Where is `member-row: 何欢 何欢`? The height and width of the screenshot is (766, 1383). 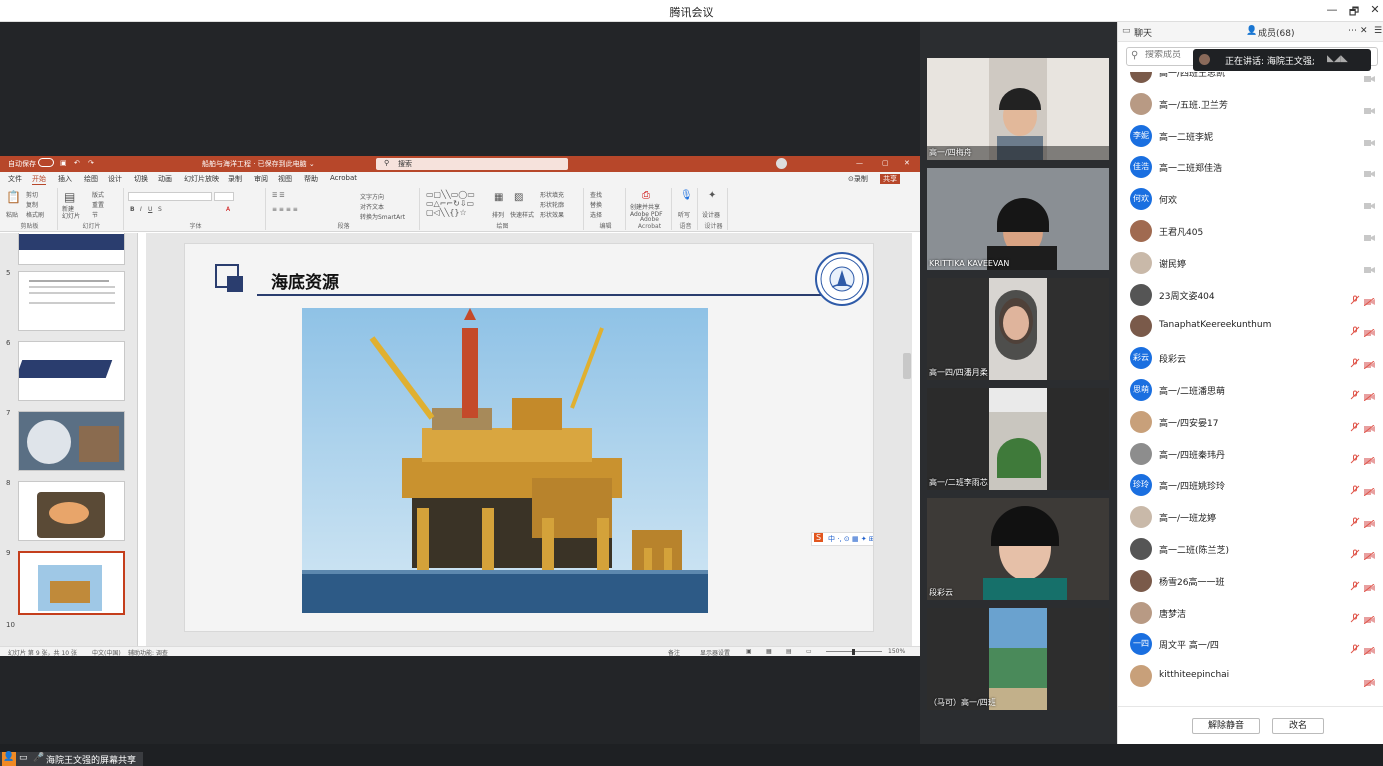
member-row: 何欢 何欢 is located at coordinates (1250, 199).